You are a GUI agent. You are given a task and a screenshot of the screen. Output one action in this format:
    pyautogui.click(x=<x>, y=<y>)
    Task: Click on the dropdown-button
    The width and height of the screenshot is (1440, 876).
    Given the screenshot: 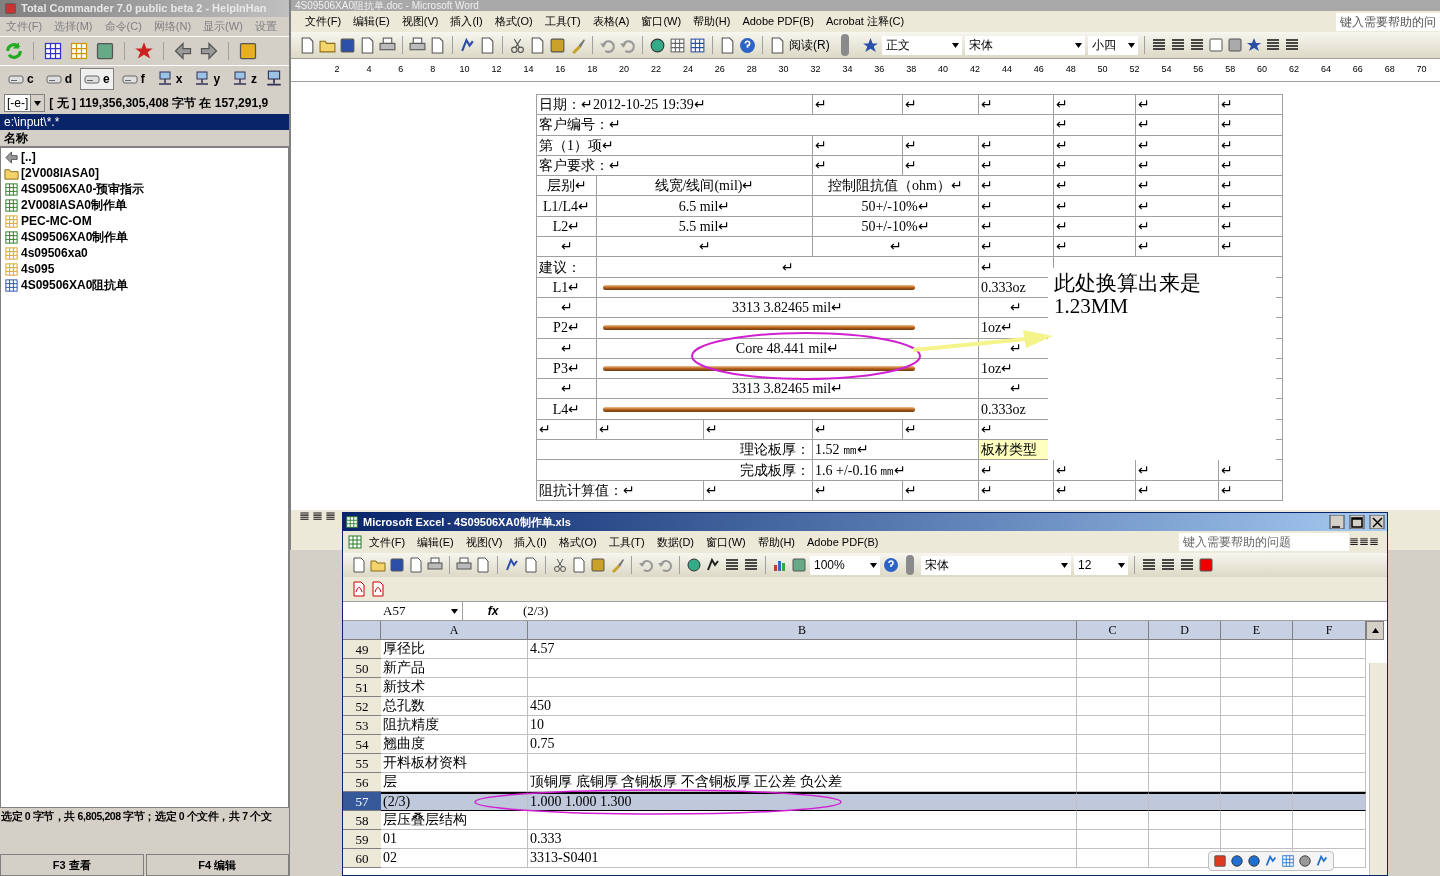 What is the action you would take?
    pyautogui.click(x=37, y=103)
    